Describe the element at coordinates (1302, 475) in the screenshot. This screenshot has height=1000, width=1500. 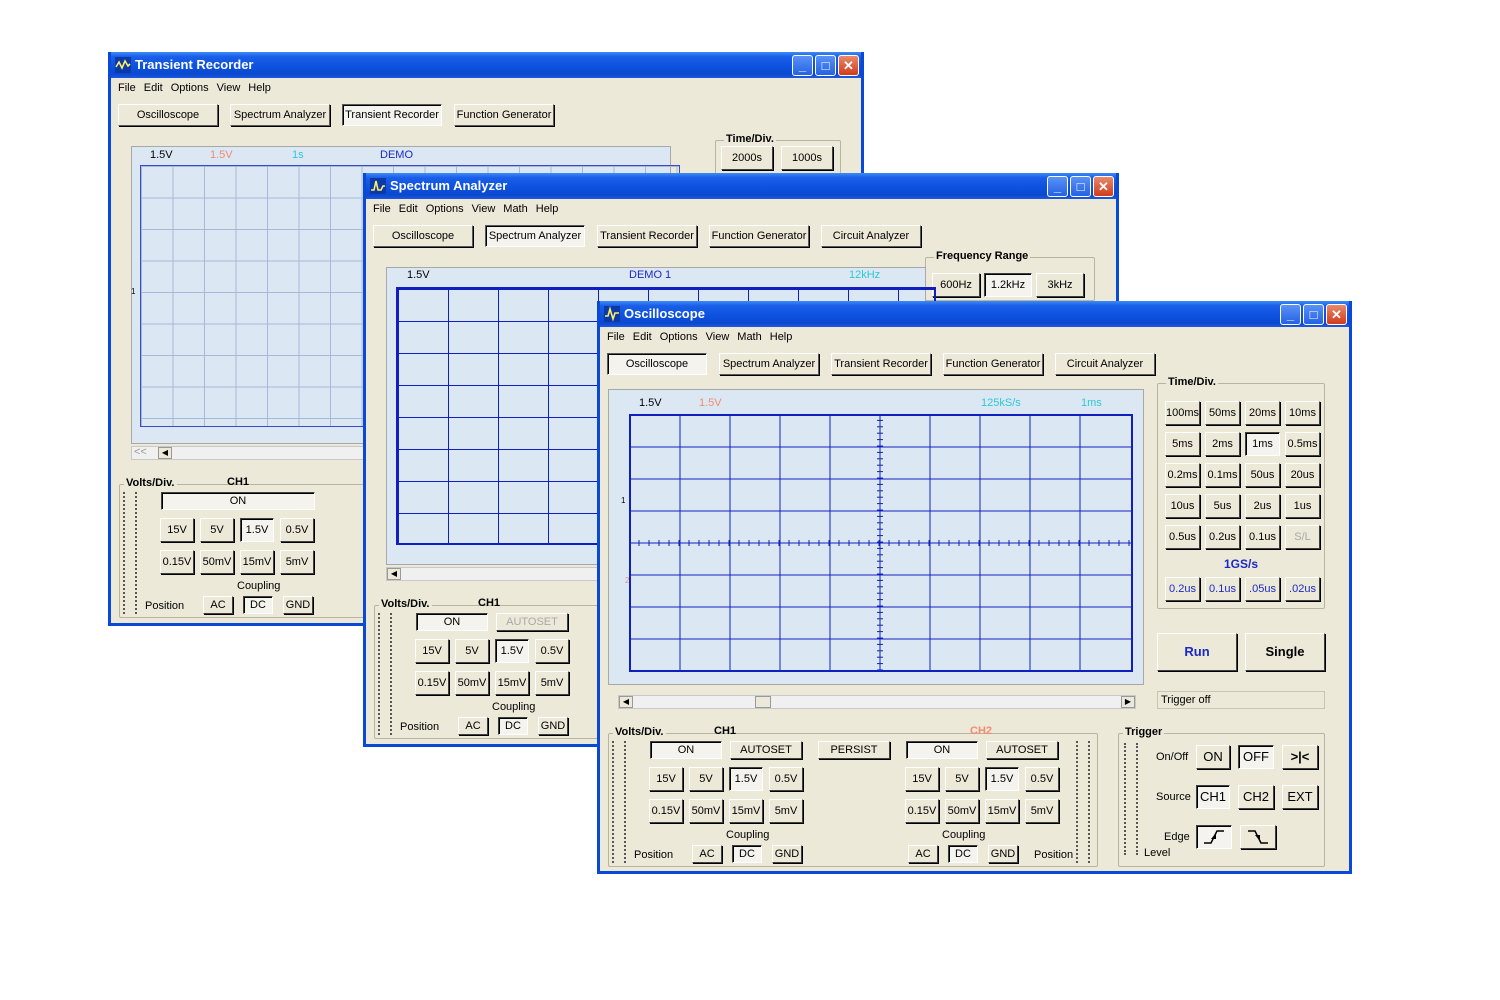
I see `time-div-button: 20us` at that location.